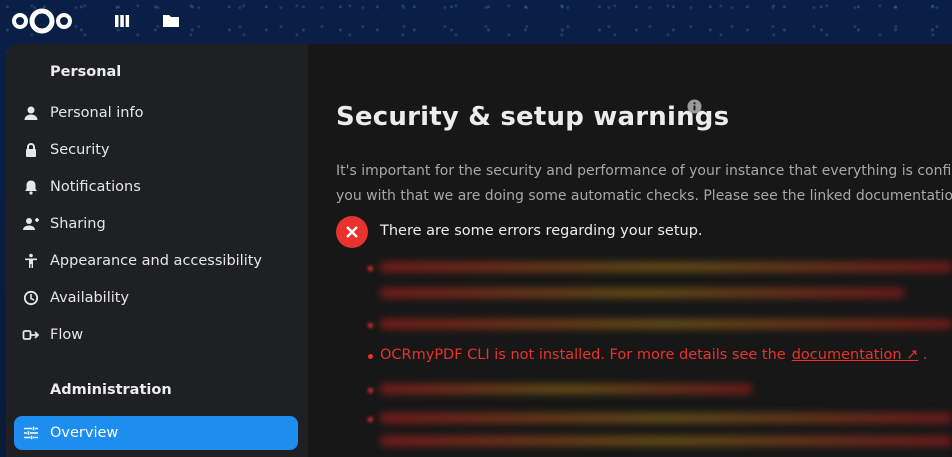  What do you see at coordinates (533, 117) in the screenshot?
I see `page-title: Security & setup warnings` at bounding box center [533, 117].